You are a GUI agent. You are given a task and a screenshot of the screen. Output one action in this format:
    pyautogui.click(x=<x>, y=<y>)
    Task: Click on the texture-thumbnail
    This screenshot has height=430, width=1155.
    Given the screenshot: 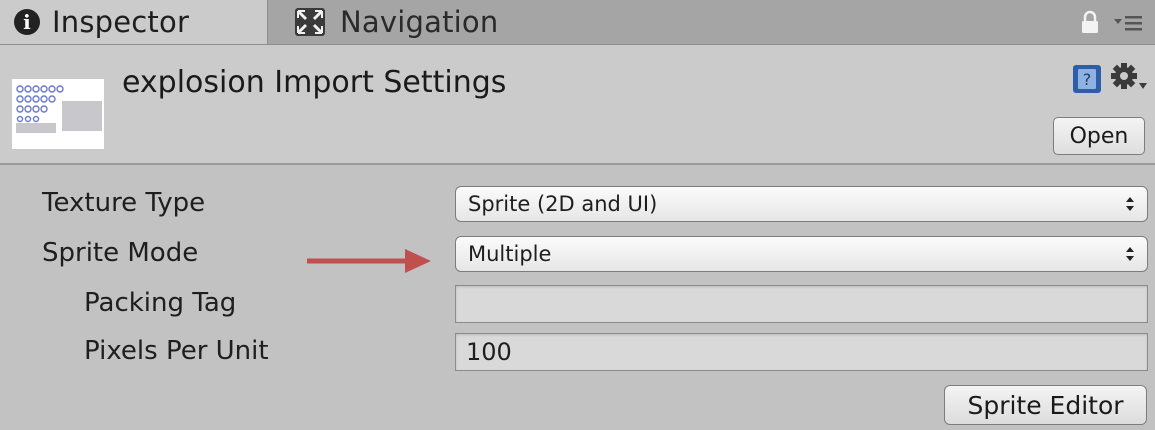 What is the action you would take?
    pyautogui.click(x=58, y=114)
    